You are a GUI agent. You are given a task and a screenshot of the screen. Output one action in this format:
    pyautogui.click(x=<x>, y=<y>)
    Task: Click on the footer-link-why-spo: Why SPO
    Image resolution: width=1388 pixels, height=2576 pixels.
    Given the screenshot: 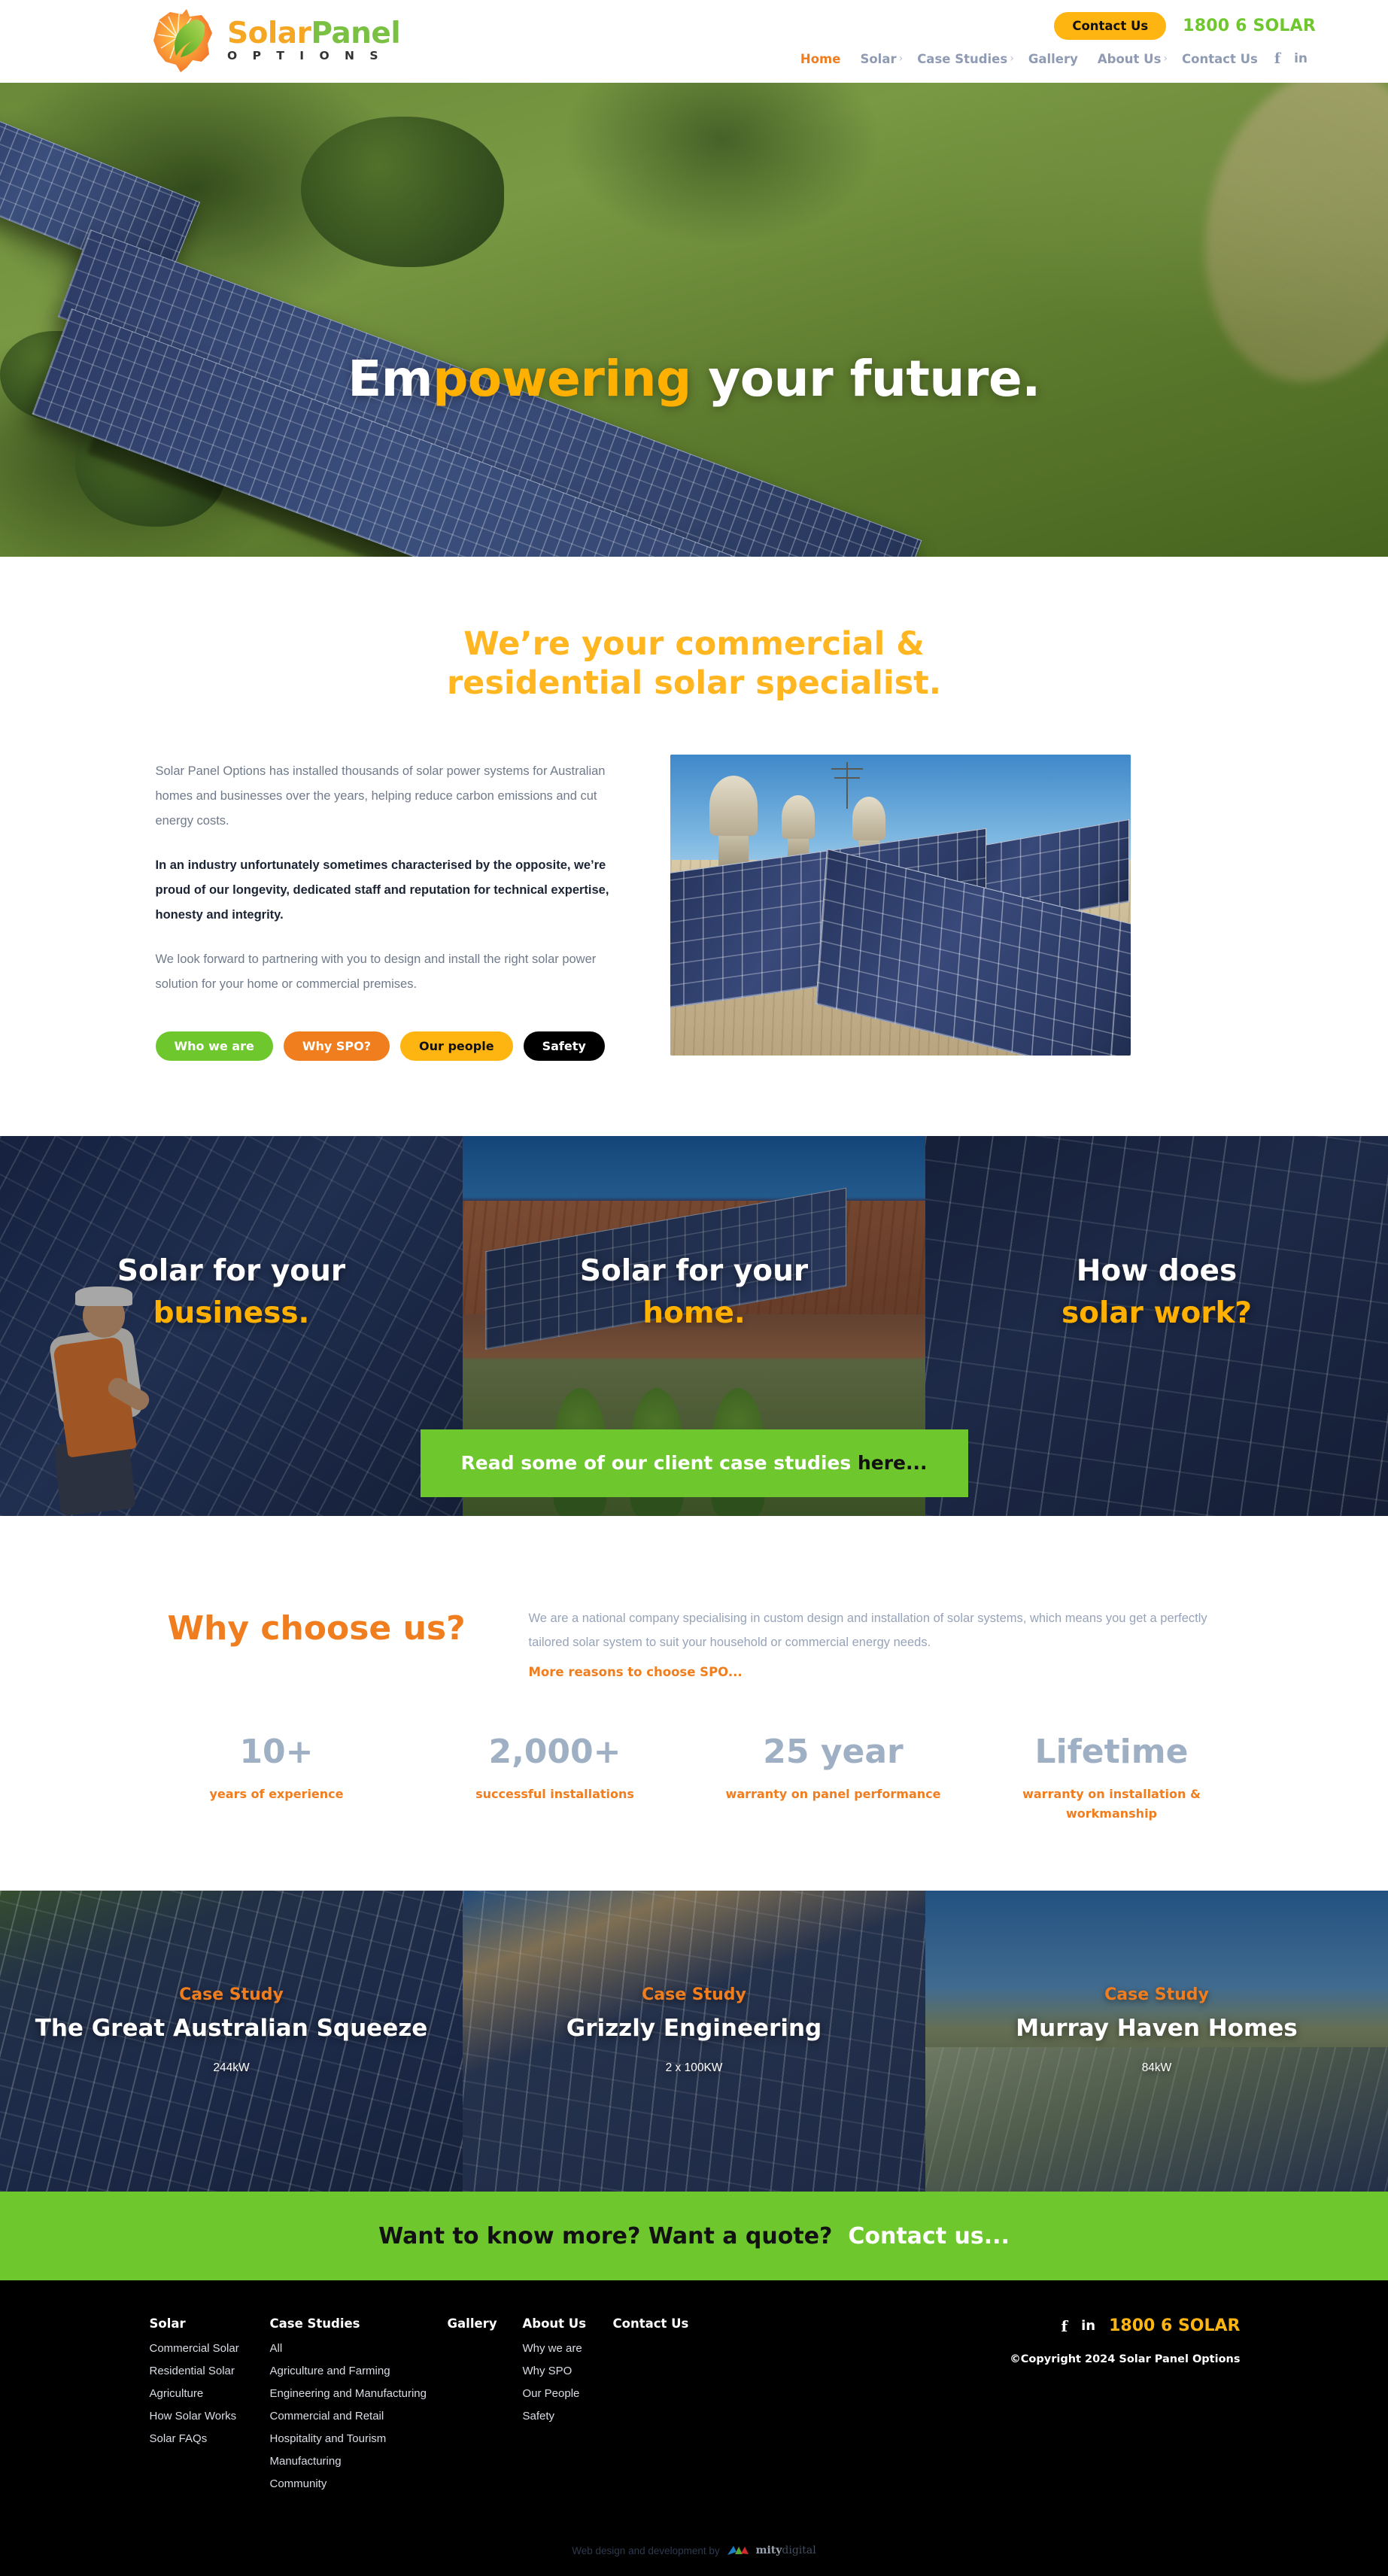 What is the action you would take?
    pyautogui.click(x=558, y=2371)
    